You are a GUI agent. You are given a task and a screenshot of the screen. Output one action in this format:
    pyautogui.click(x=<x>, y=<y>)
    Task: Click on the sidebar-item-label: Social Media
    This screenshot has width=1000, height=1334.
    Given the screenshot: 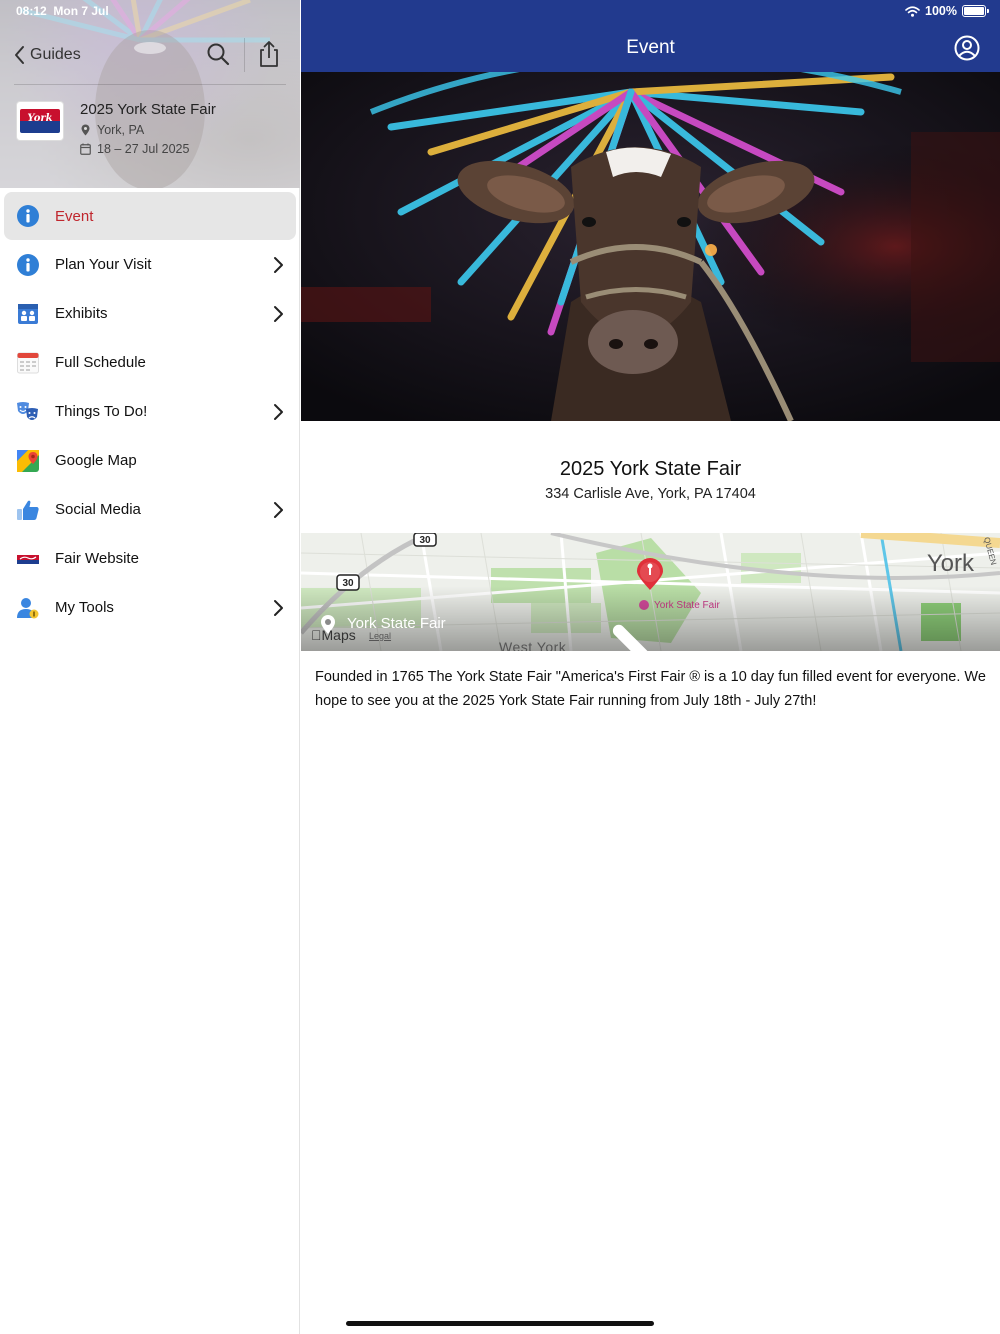 What is the action you would take?
    pyautogui.click(x=98, y=509)
    